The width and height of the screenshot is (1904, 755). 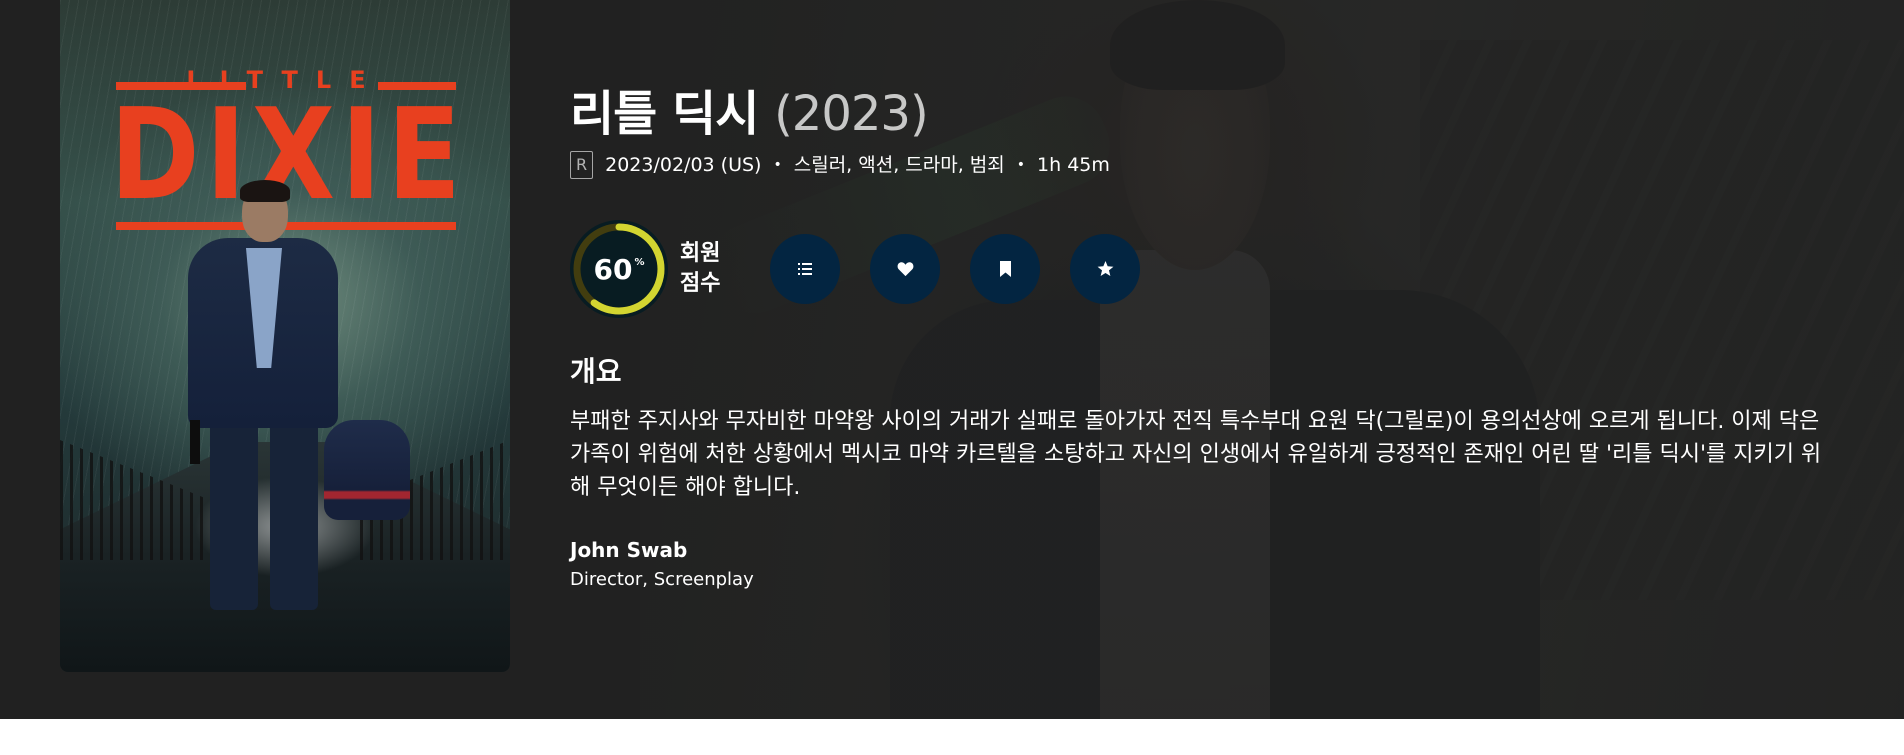 I want to click on action-bar: 60% 회원 점수, so click(x=855, y=269).